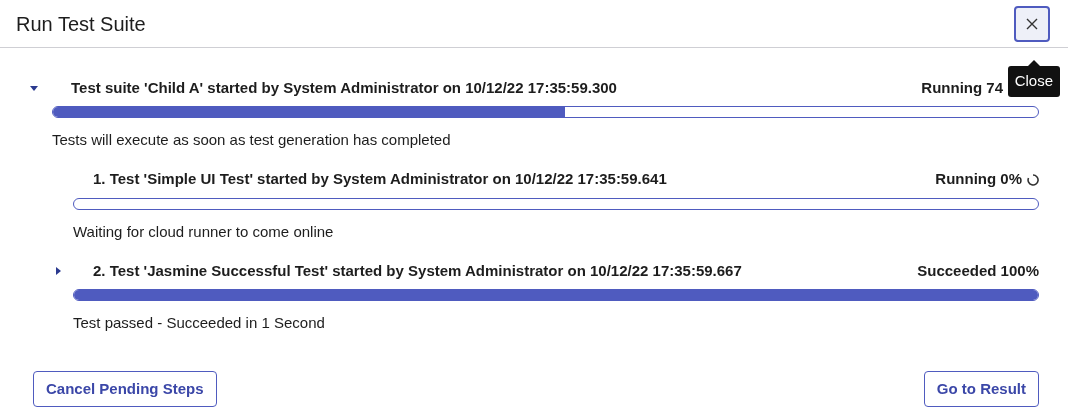 Image resolution: width=1068 pixels, height=416 pixels. Describe the element at coordinates (204, 231) in the screenshot. I see `test-message: Waiting for cloud runner to come online` at that location.